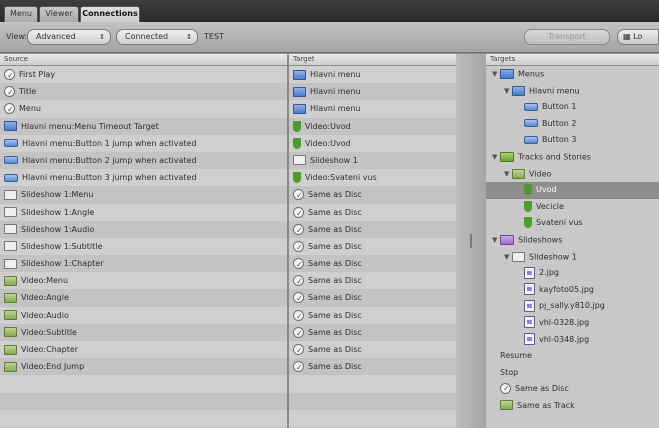  Describe the element at coordinates (572, 373) in the screenshot. I see `tree-item: Stop` at that location.